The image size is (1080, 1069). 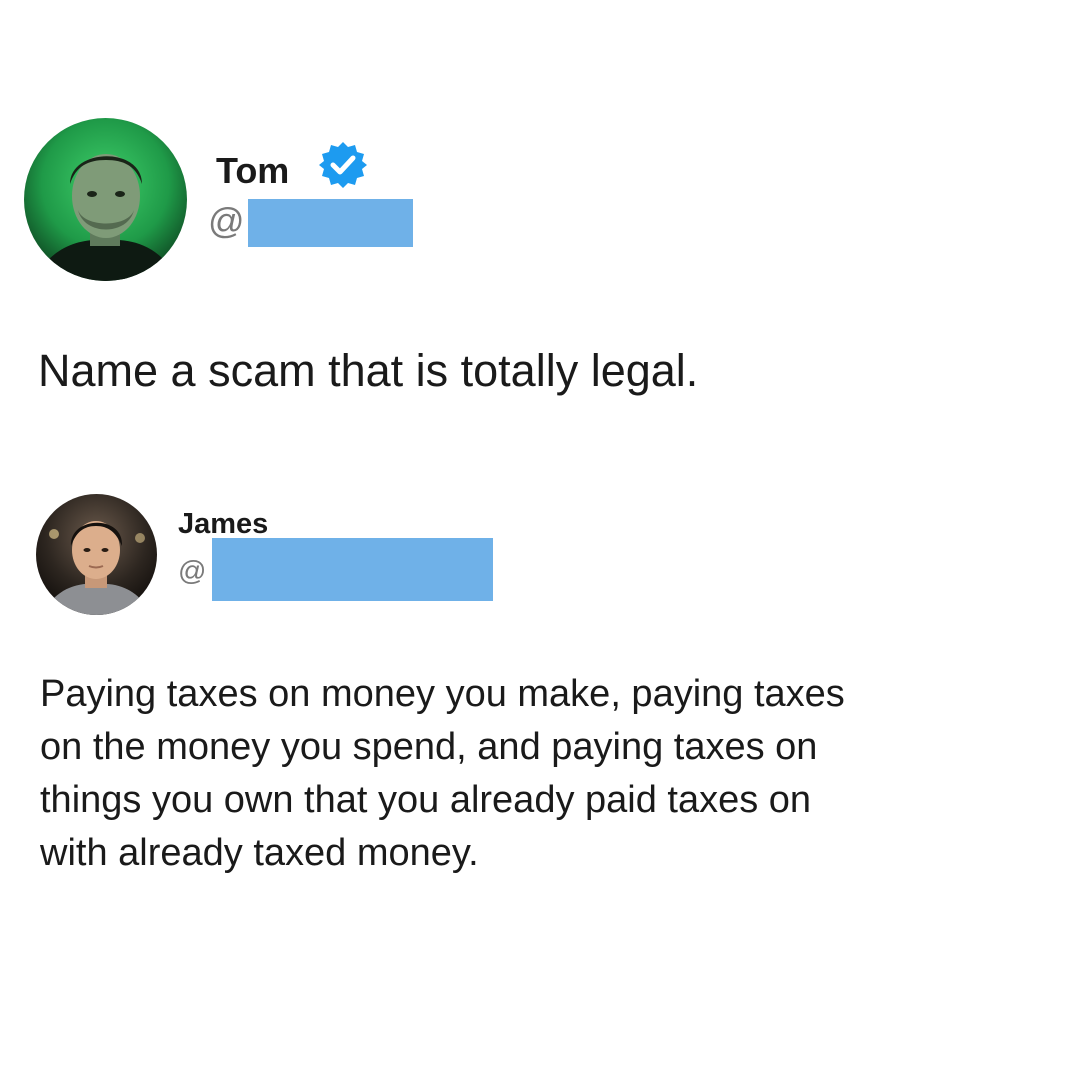 What do you see at coordinates (352, 569) in the screenshot?
I see `handle-redaction-james` at bounding box center [352, 569].